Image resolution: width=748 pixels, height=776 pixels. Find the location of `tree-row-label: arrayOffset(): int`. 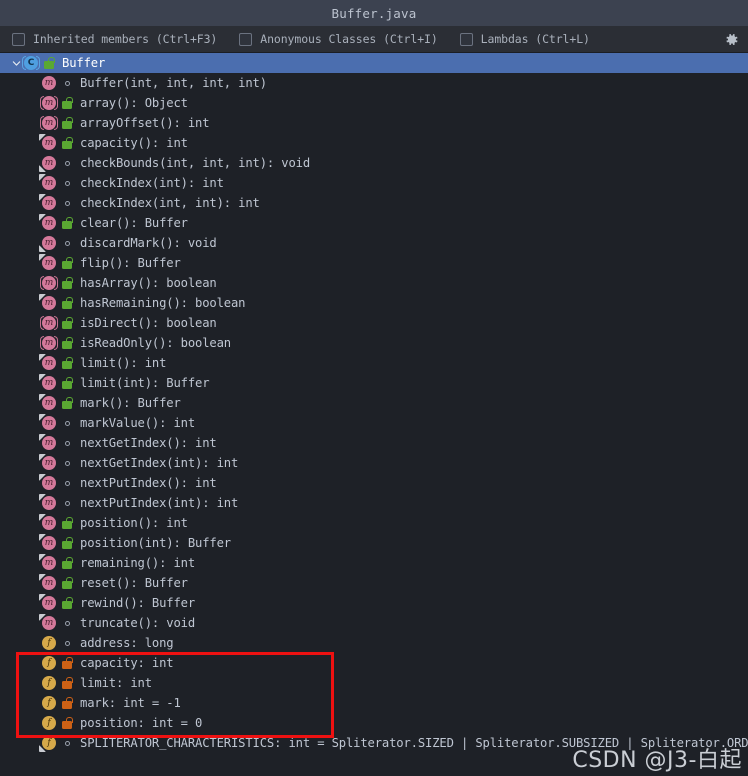

tree-row-label: arrayOffset(): int is located at coordinates (145, 123).